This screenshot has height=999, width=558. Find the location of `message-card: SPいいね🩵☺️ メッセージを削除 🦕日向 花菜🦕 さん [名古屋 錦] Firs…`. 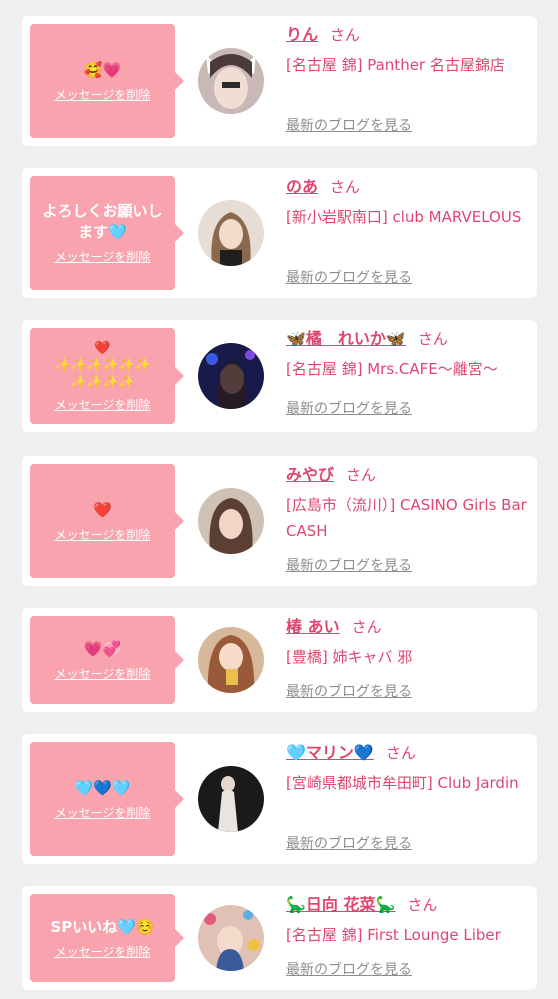

message-card: SPいいね🩵☺️ メッセージを削除 🦕日向 花菜🦕 さん [名古屋 錦] Firs… is located at coordinates (279, 938).